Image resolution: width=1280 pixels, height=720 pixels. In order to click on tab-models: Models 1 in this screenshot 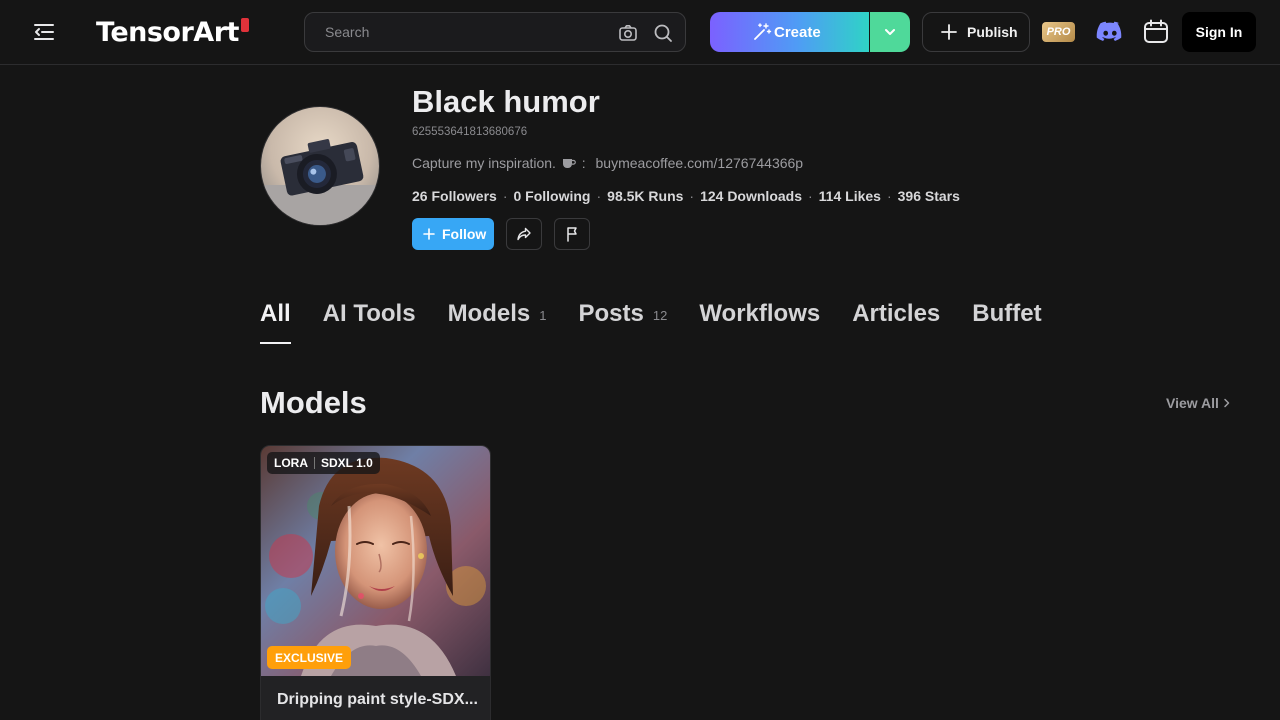, I will do `click(497, 322)`.